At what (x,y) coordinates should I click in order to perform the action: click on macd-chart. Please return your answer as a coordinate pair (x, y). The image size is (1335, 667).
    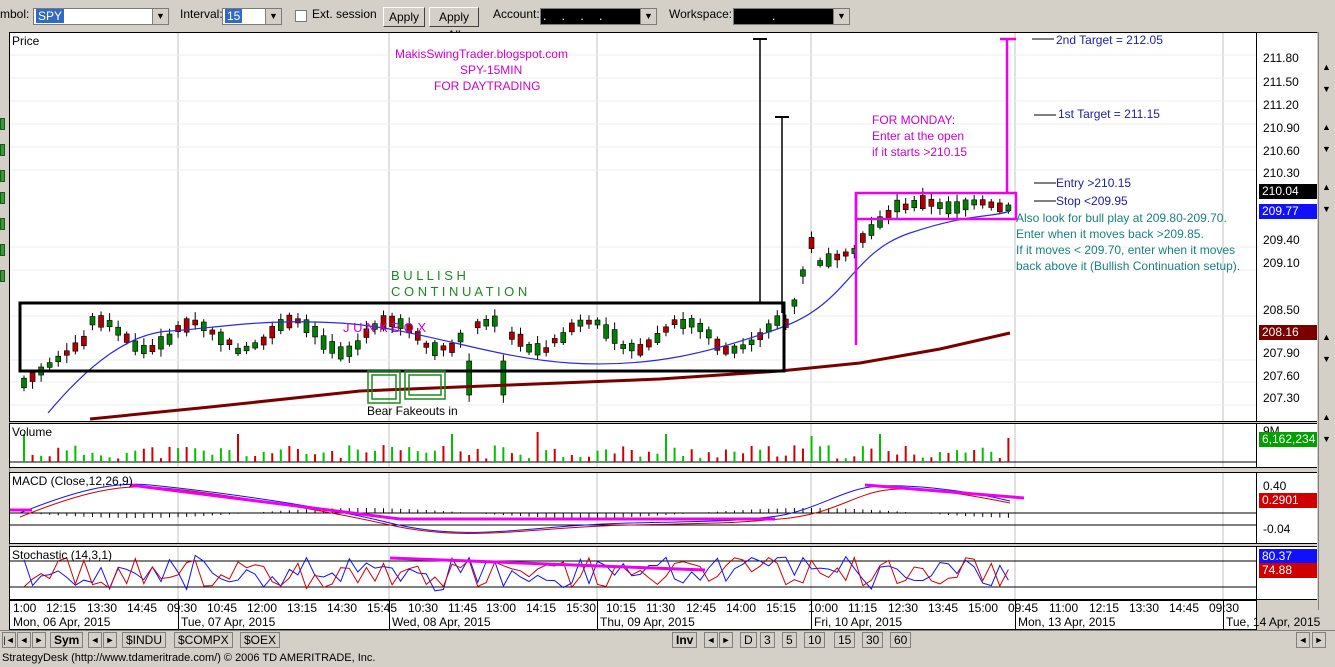
    Looking at the image, I should click on (633, 508).